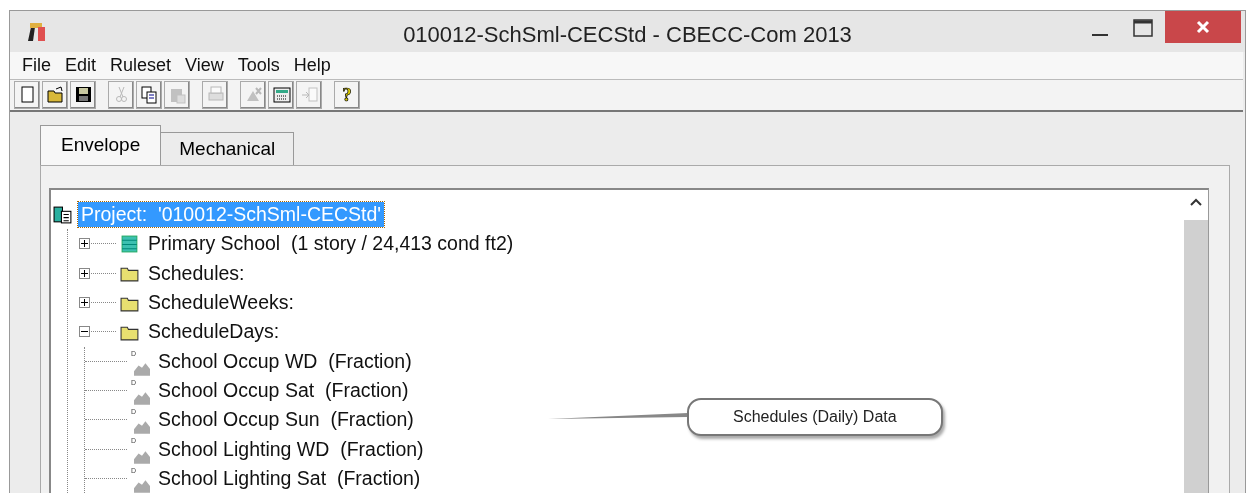 This screenshot has width=1256, height=493. Describe the element at coordinates (130, 243) in the screenshot. I see `building-stack-icon` at that location.